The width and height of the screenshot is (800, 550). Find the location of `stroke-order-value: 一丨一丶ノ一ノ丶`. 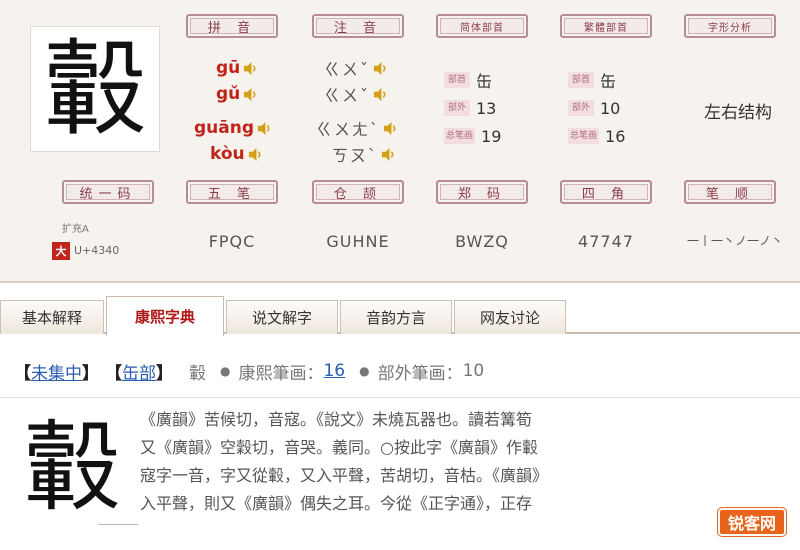

stroke-order-value: 一丨一丶ノ一ノ丶 is located at coordinates (734, 241).